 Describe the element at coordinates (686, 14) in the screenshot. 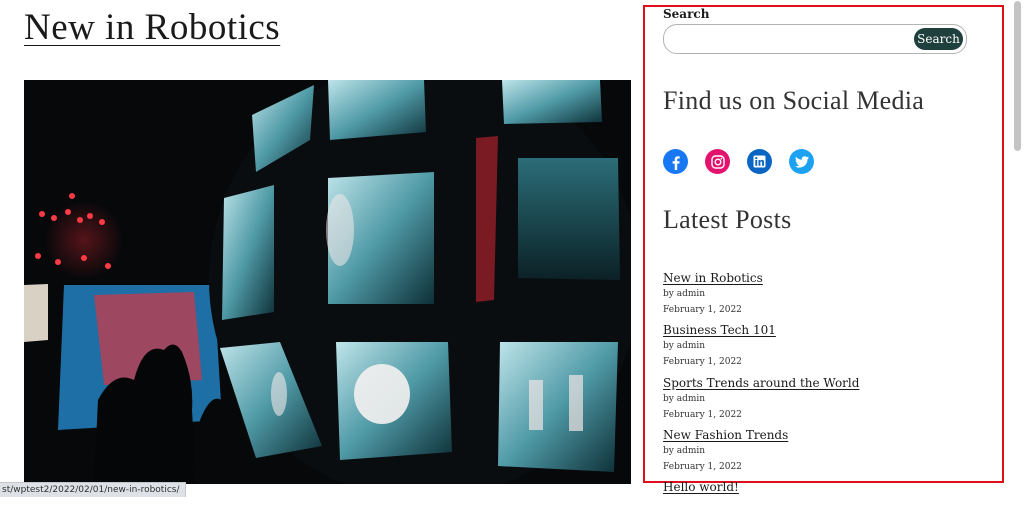

I see `search-label: Search` at that location.